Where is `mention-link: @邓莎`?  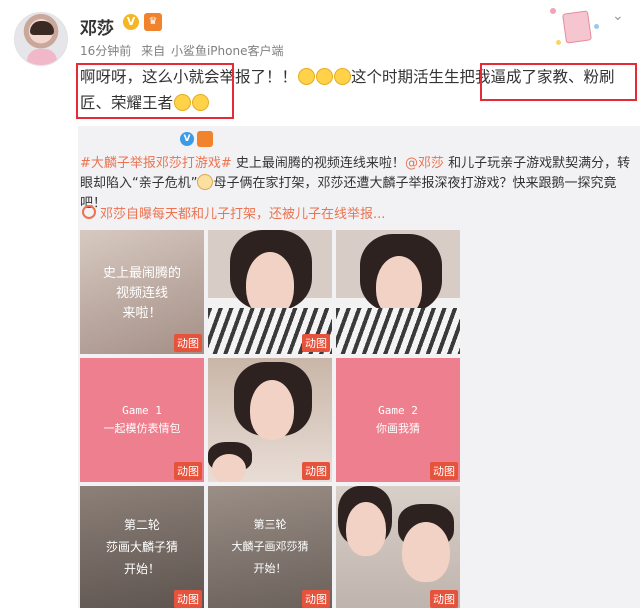
mention-link: @邓莎 is located at coordinates (424, 163).